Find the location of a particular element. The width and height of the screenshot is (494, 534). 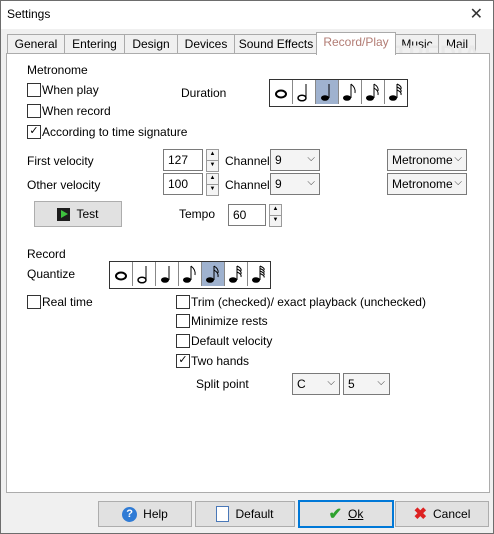

ok-button: ✔ Ok is located at coordinates (346, 514).